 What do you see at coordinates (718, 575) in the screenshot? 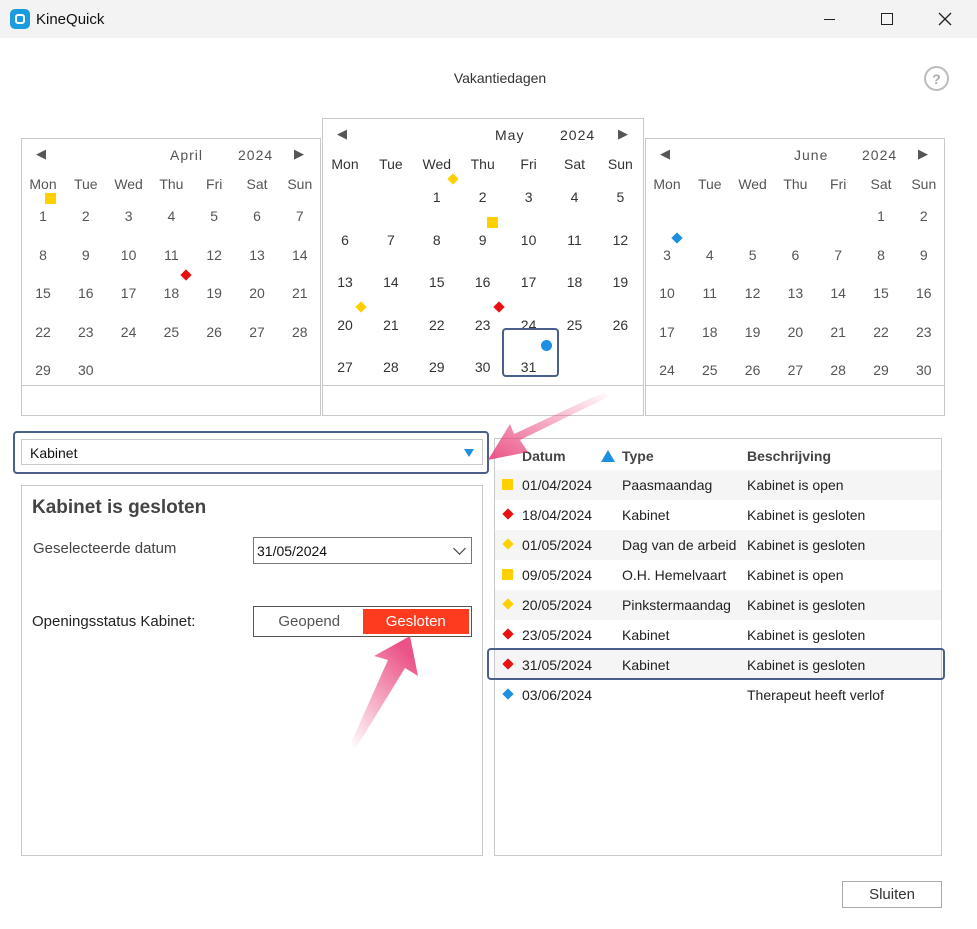
I see `list-item: 09/05/2024 O.H. Hemelvaart Kabinet is open` at bounding box center [718, 575].